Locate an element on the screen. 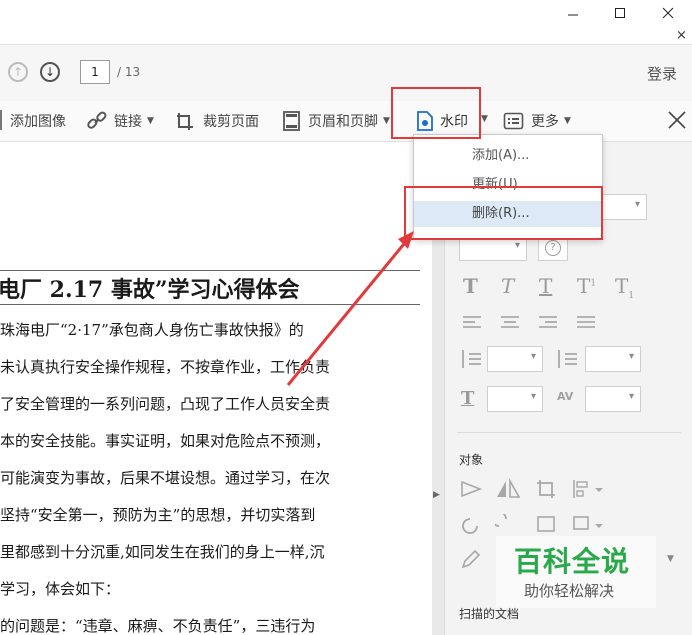 Image resolution: width=692 pixels, height=635 pixels. text-italic-icon: T is located at coordinates (507, 286).